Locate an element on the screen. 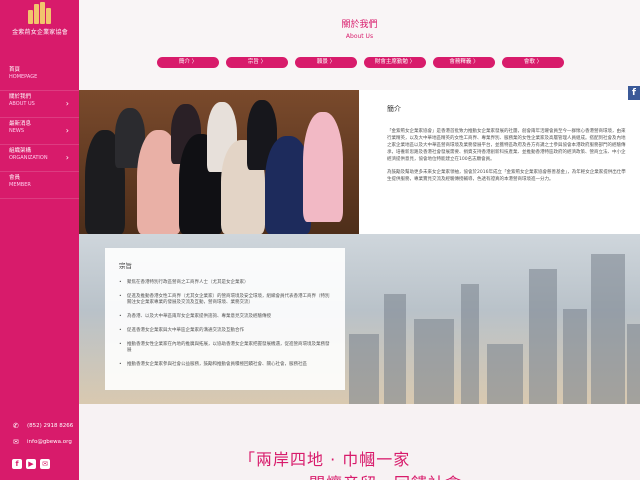 This screenshot has width=640, height=480. sidebar-item-label: 首頁 is located at coordinates (15, 70).